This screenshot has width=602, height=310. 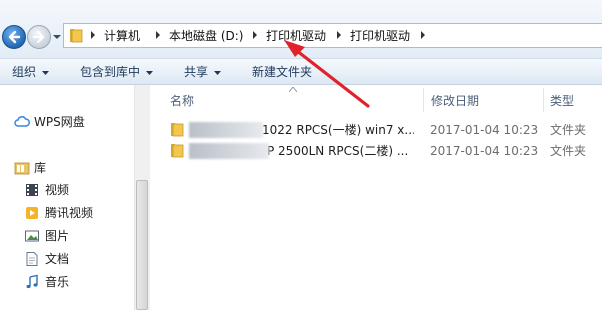 I want to click on document-icon, so click(x=32, y=259).